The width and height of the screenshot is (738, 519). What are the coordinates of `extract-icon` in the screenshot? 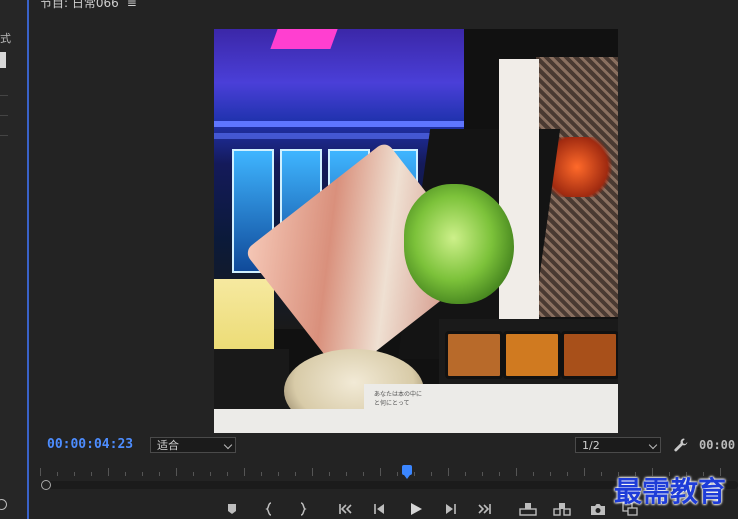 It's located at (562, 509).